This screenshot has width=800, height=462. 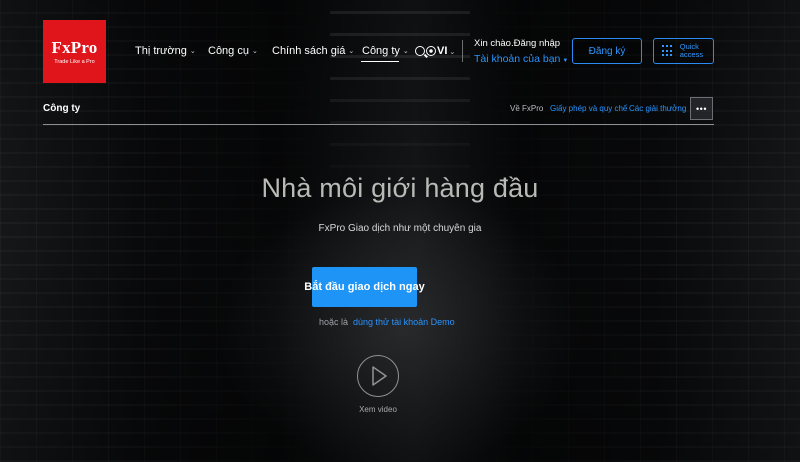 What do you see at coordinates (565, 61) in the screenshot?
I see `caret-down-icon: ▼` at bounding box center [565, 61].